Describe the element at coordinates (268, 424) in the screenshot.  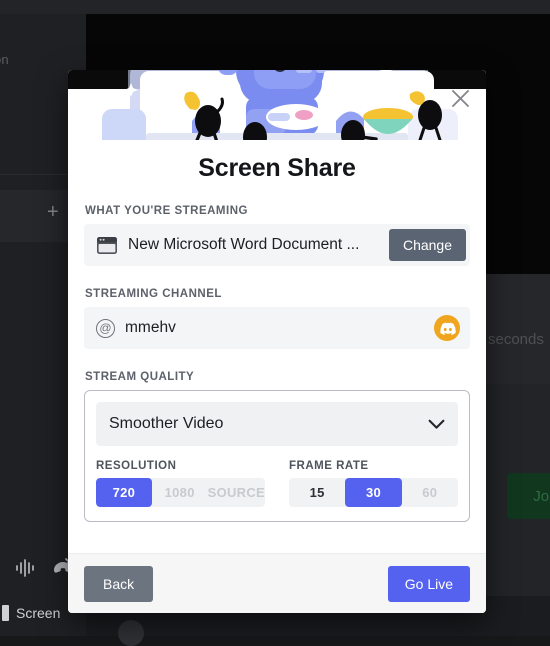
I see `quality-preset-value: Smoother Video` at that location.